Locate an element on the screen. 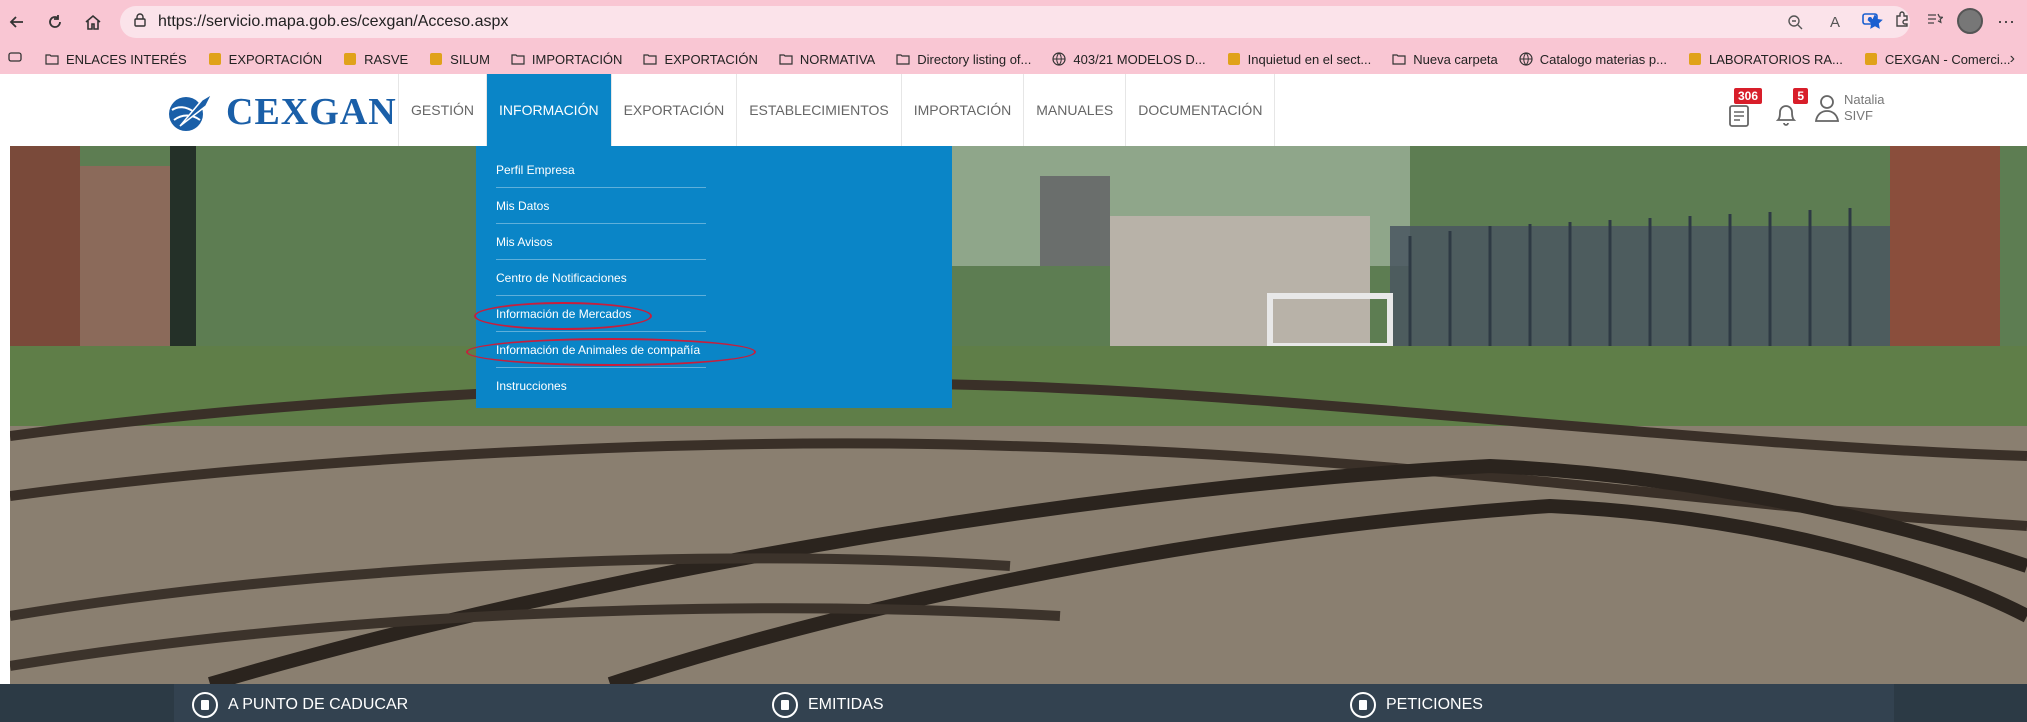  user-unit: SIVF is located at coordinates (1858, 115).